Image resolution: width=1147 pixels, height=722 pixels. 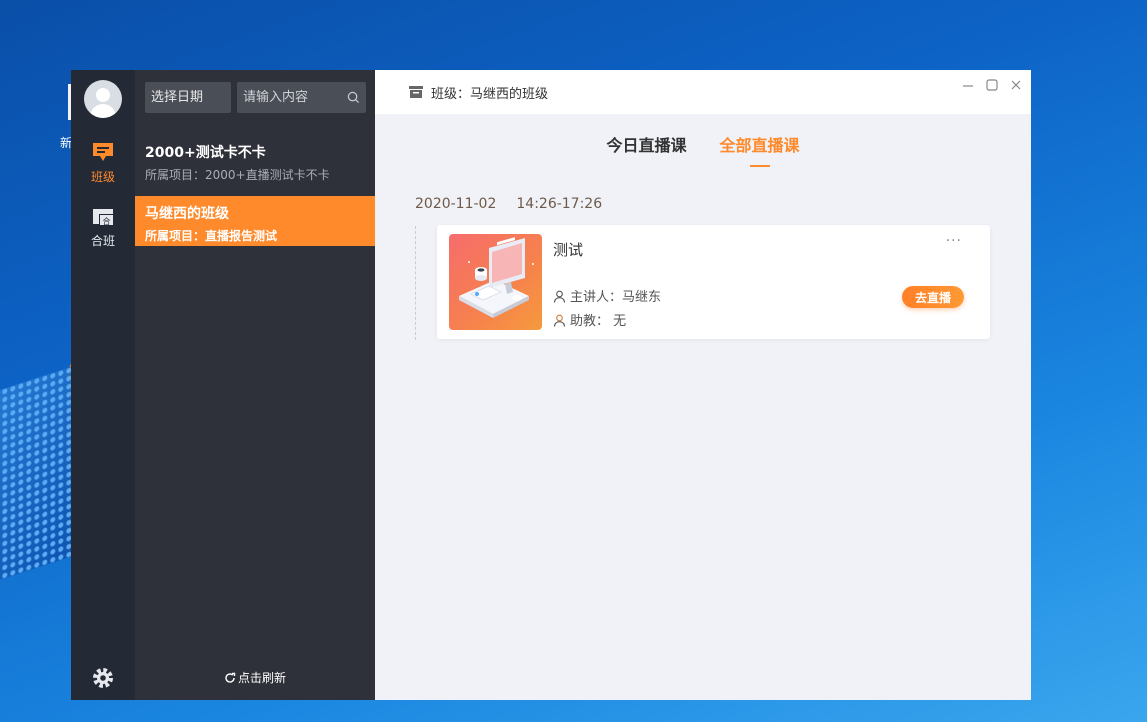 I want to click on close-icon, so click(x=1016, y=85).